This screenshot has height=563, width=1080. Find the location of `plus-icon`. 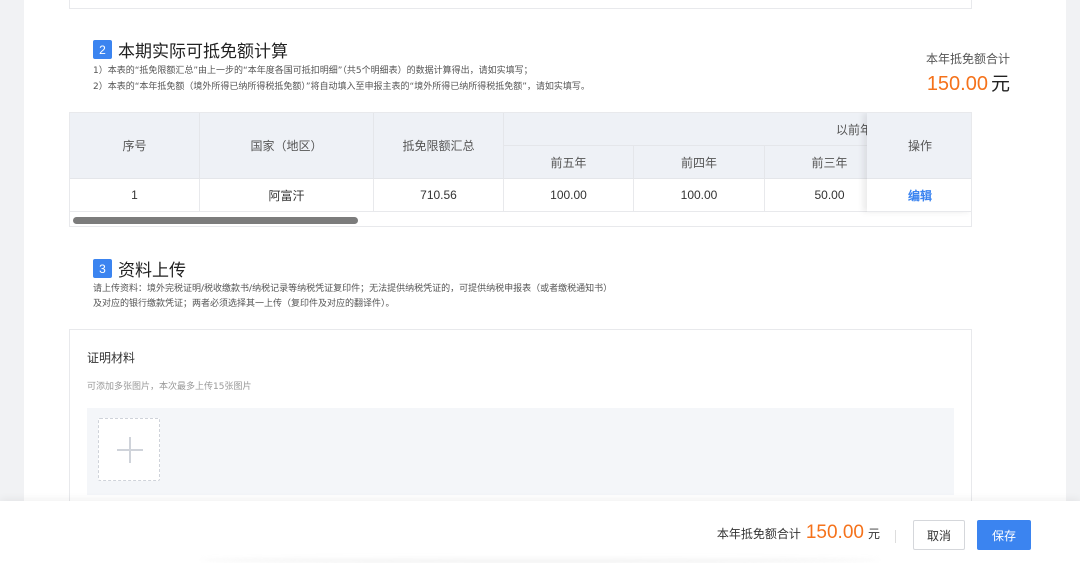

plus-icon is located at coordinates (130, 450).